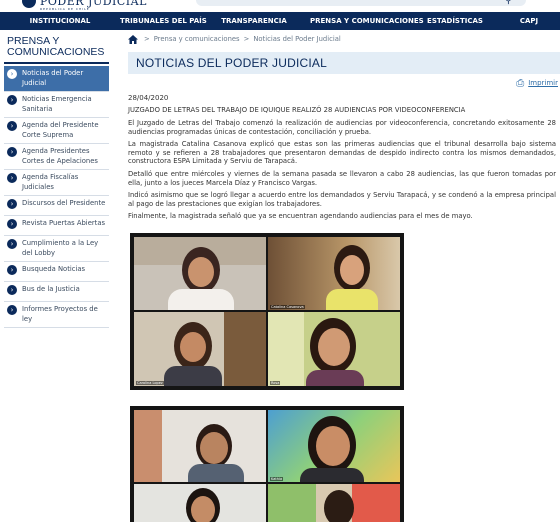 Image resolution: width=560 pixels, height=522 pixels. I want to click on logo-emblem-icon, so click(29, 4).